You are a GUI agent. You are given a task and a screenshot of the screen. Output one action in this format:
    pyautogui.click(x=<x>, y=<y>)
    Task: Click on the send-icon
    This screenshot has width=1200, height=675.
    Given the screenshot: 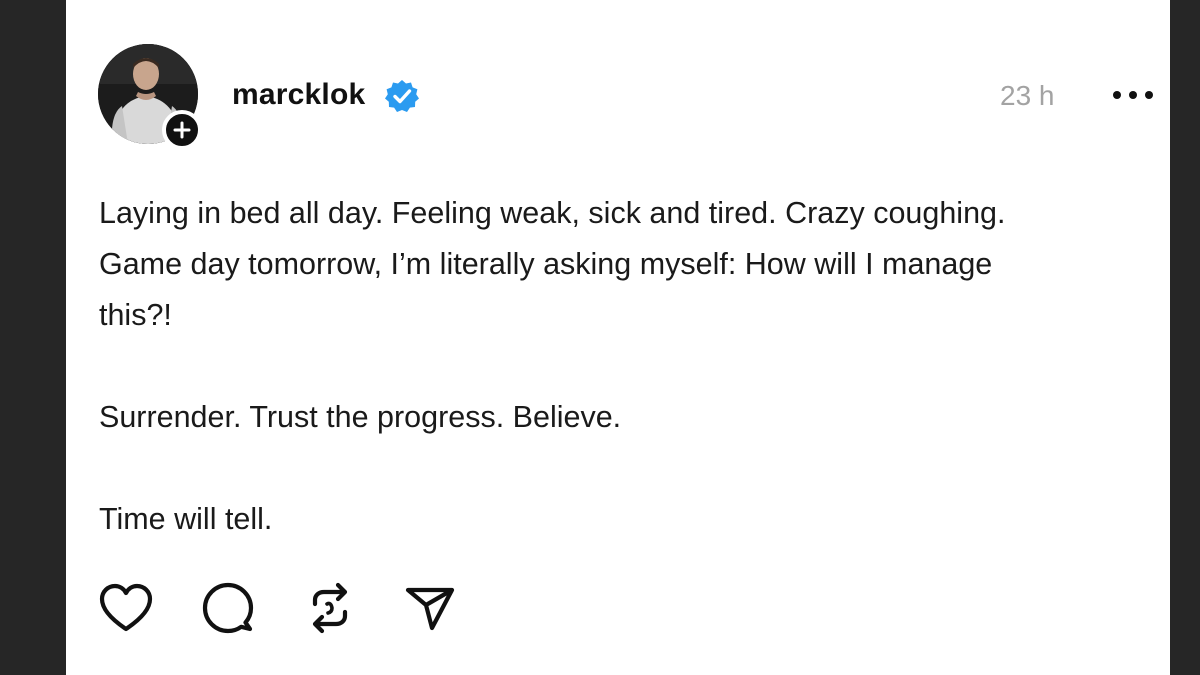 What is the action you would take?
    pyautogui.click(x=430, y=609)
    